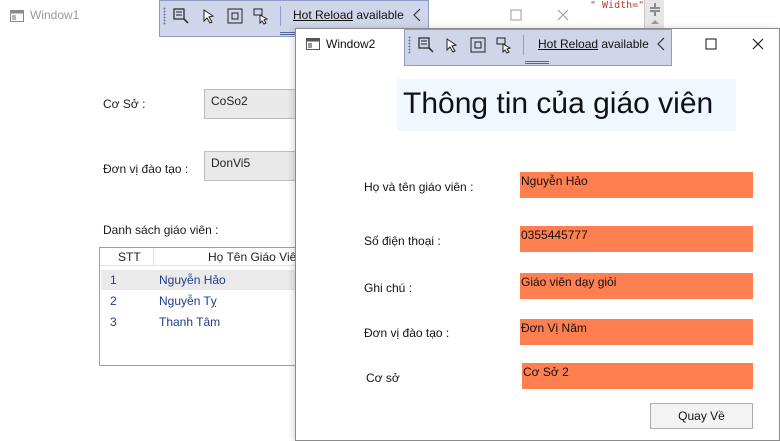 The height and width of the screenshot is (441, 780). What do you see at coordinates (402, 241) in the screenshot?
I see `phone-label: Số điện thoại :` at bounding box center [402, 241].